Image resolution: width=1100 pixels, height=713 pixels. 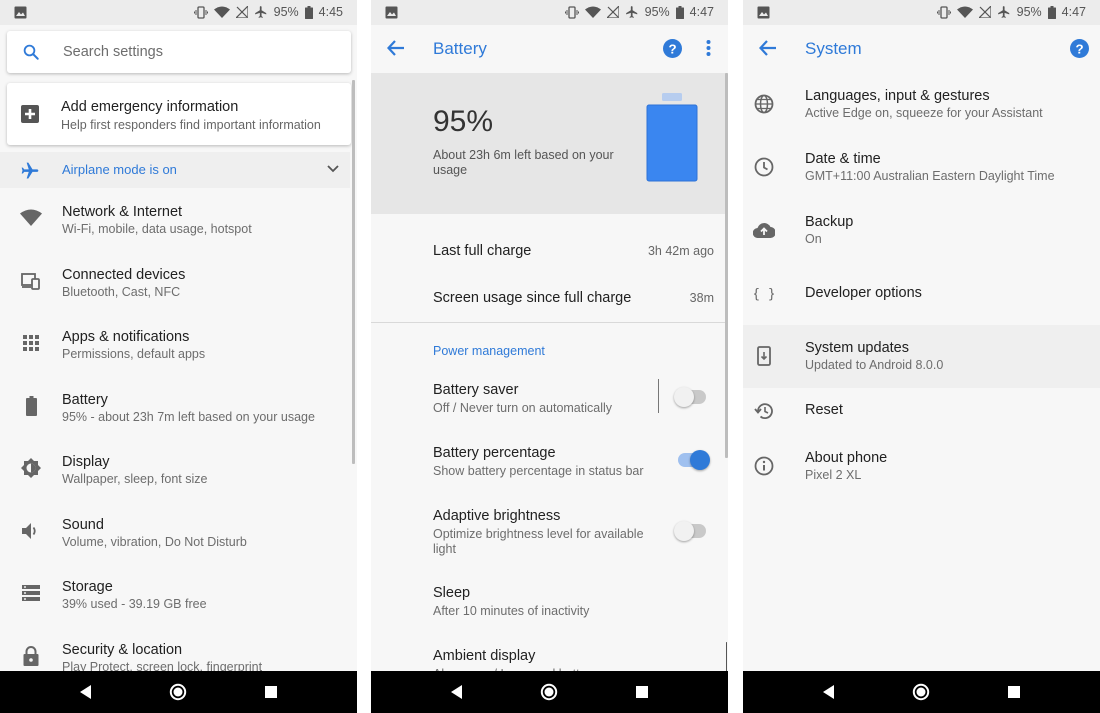 What do you see at coordinates (813, 239) in the screenshot?
I see `item-subtitle: On` at bounding box center [813, 239].